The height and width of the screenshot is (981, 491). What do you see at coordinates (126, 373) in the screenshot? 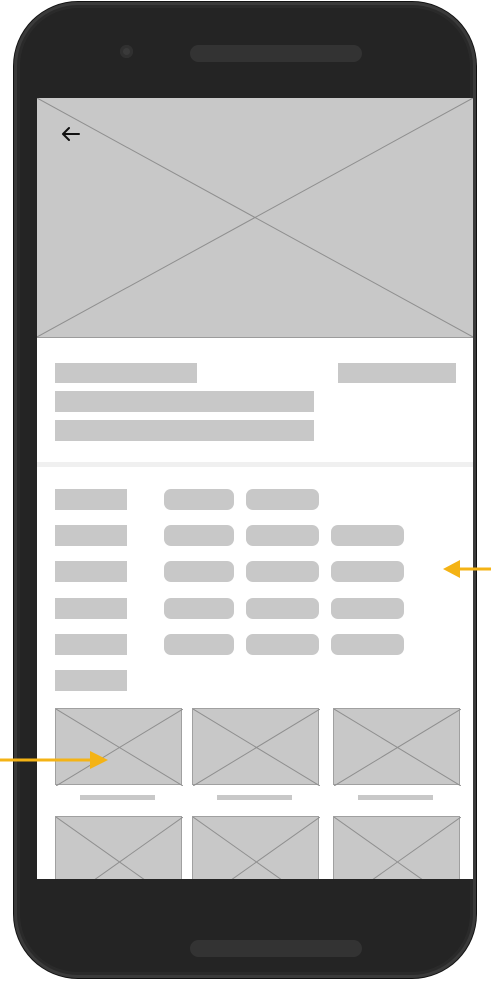
I see `title-text-placeholder` at bounding box center [126, 373].